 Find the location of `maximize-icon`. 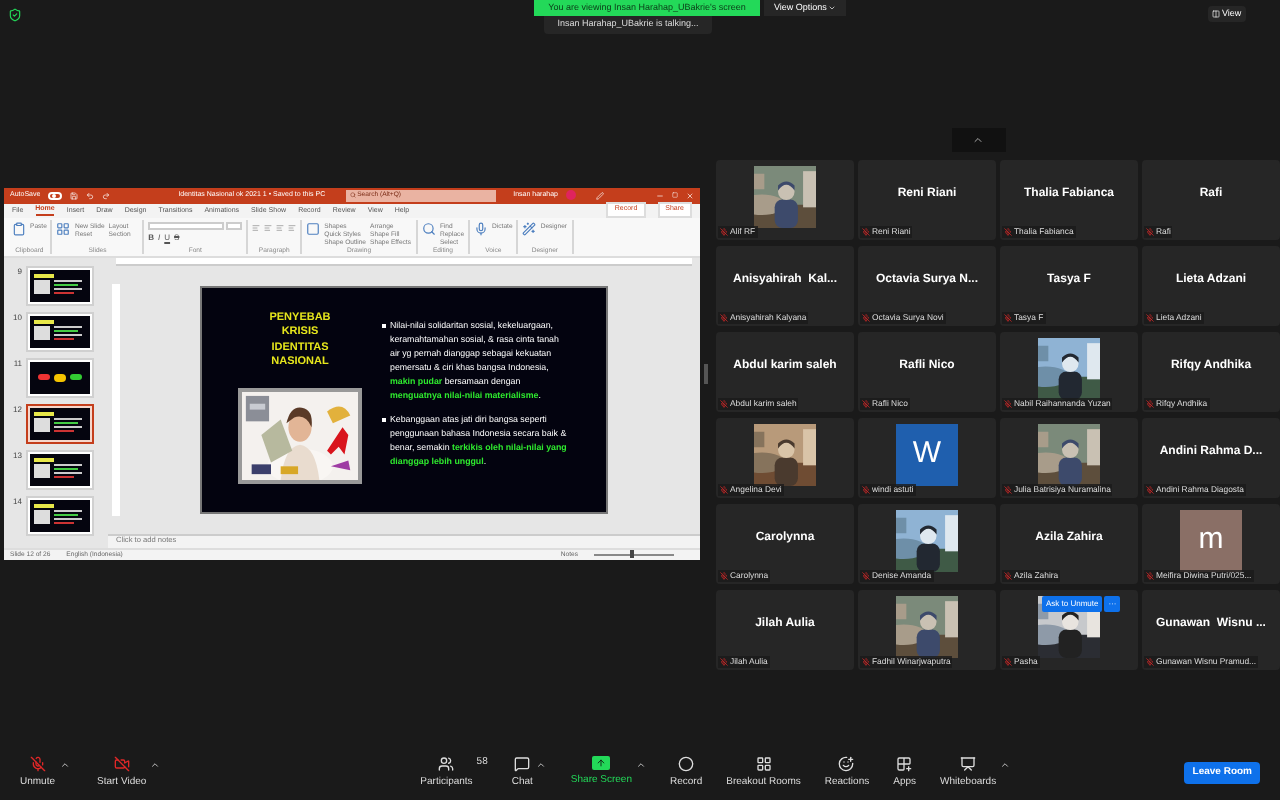

maximize-icon is located at coordinates (675, 195).